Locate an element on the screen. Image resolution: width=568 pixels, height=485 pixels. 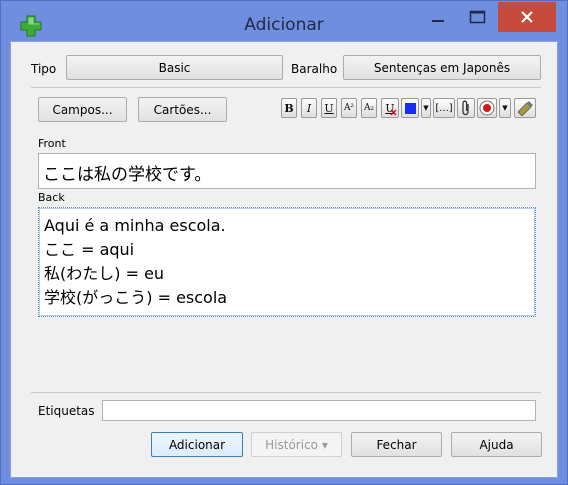
maximize-button is located at coordinates (477, 17).